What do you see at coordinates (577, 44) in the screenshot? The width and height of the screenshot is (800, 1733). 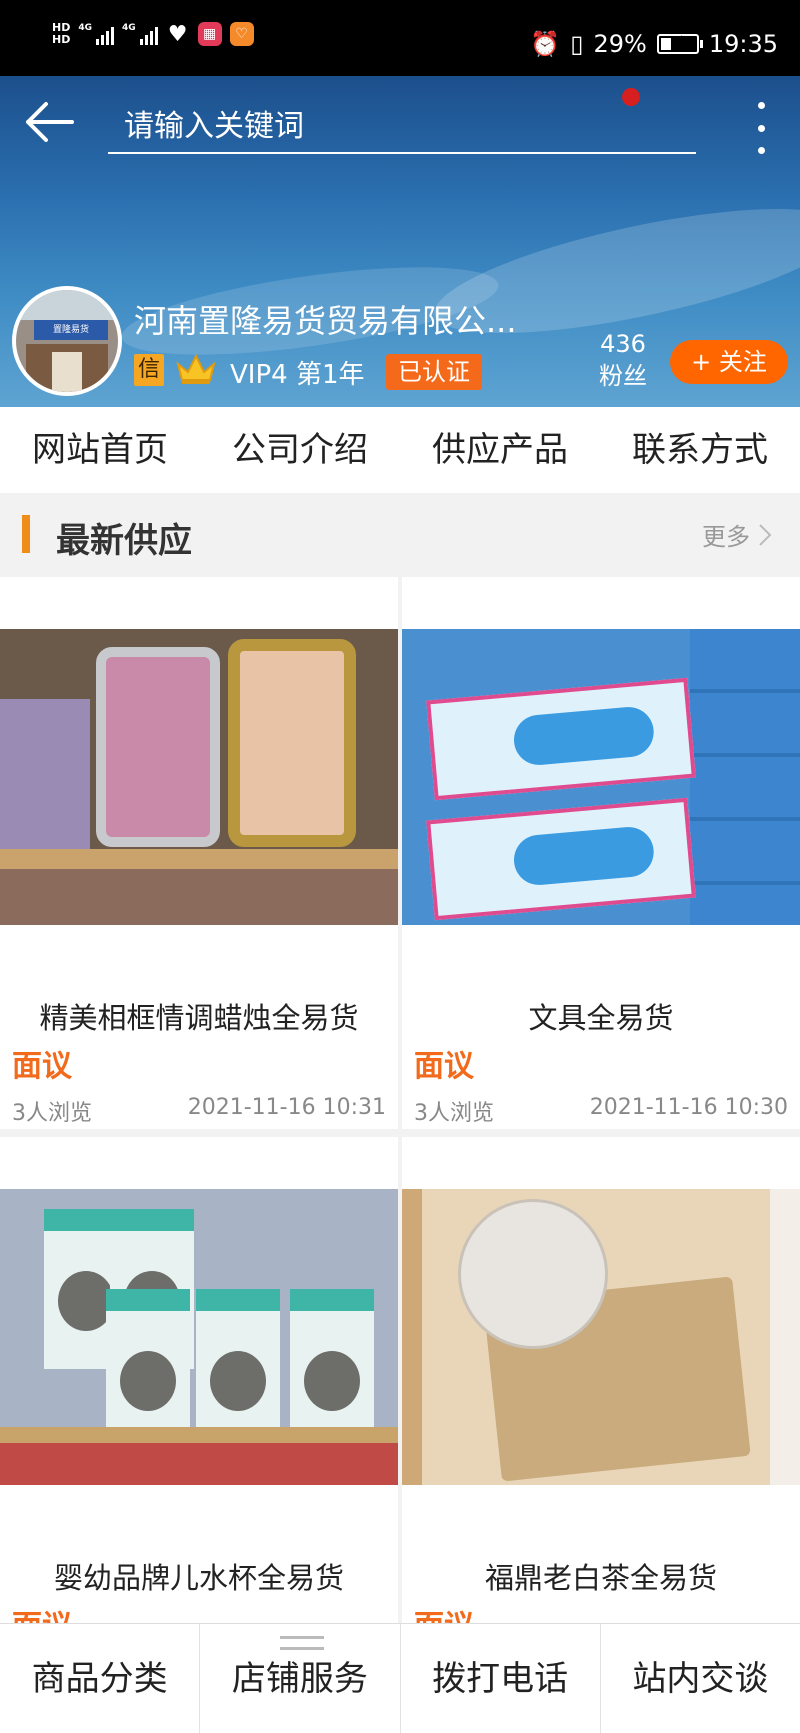 I see `vibrate-icon: ▯` at bounding box center [577, 44].